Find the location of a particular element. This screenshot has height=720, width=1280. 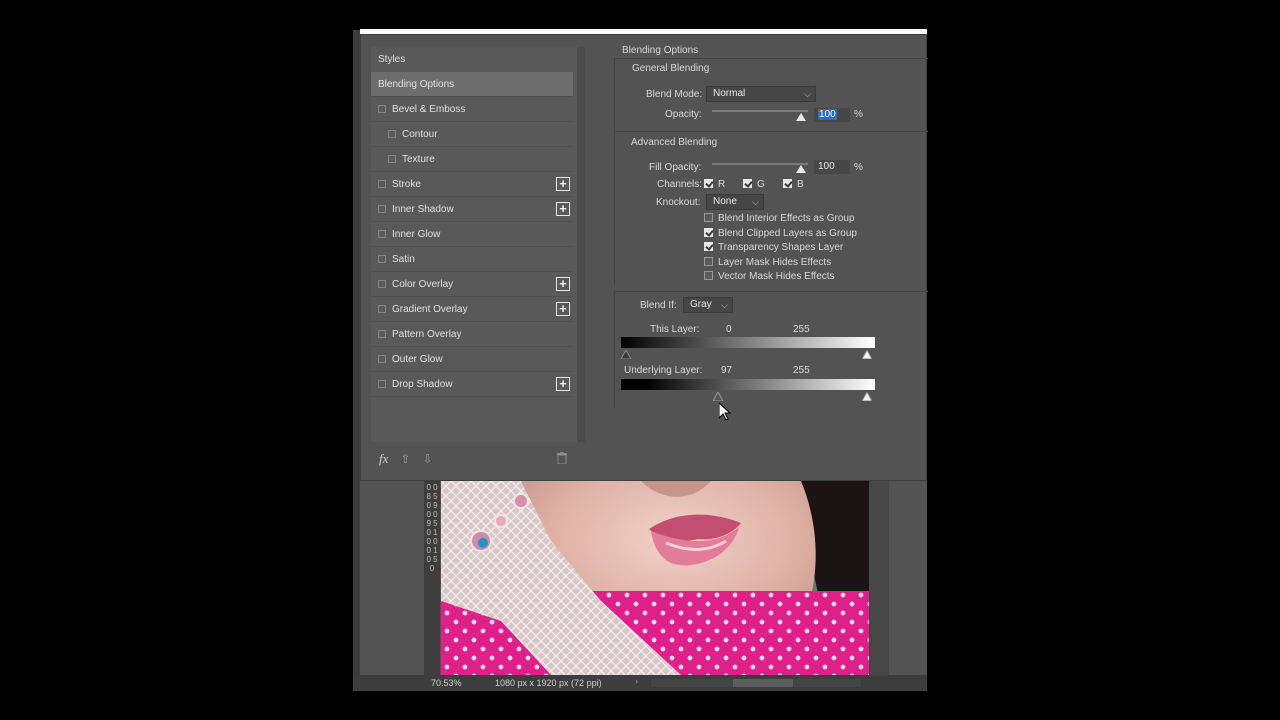

knockout-label: Knockout: is located at coordinates (678, 202).